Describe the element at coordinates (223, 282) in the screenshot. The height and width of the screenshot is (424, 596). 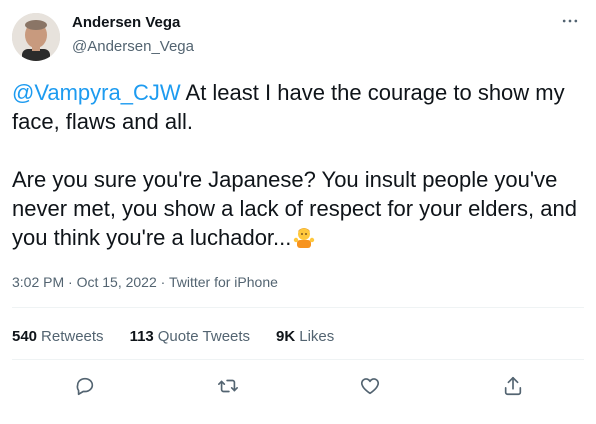
I see `tweet-source: Twitter for iPhone` at that location.